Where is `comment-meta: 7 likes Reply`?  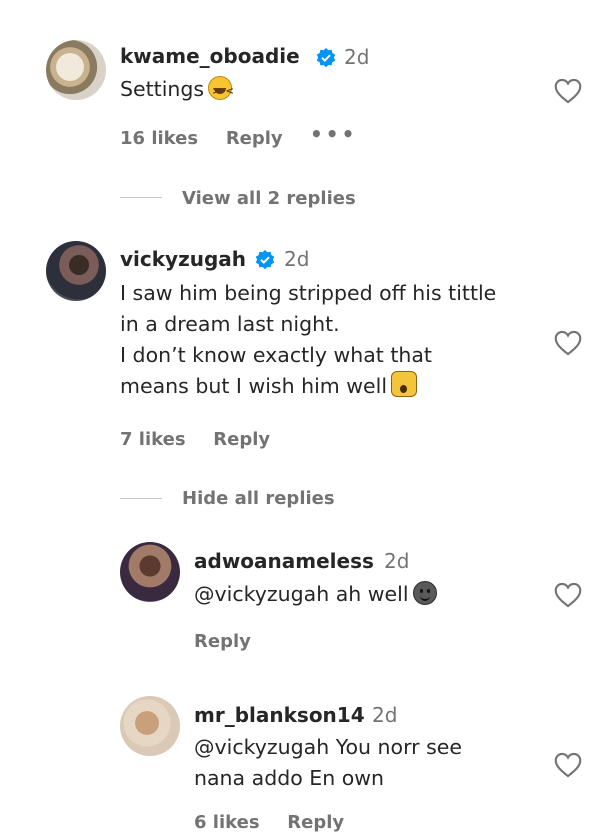
comment-meta: 7 likes Reply is located at coordinates (195, 439).